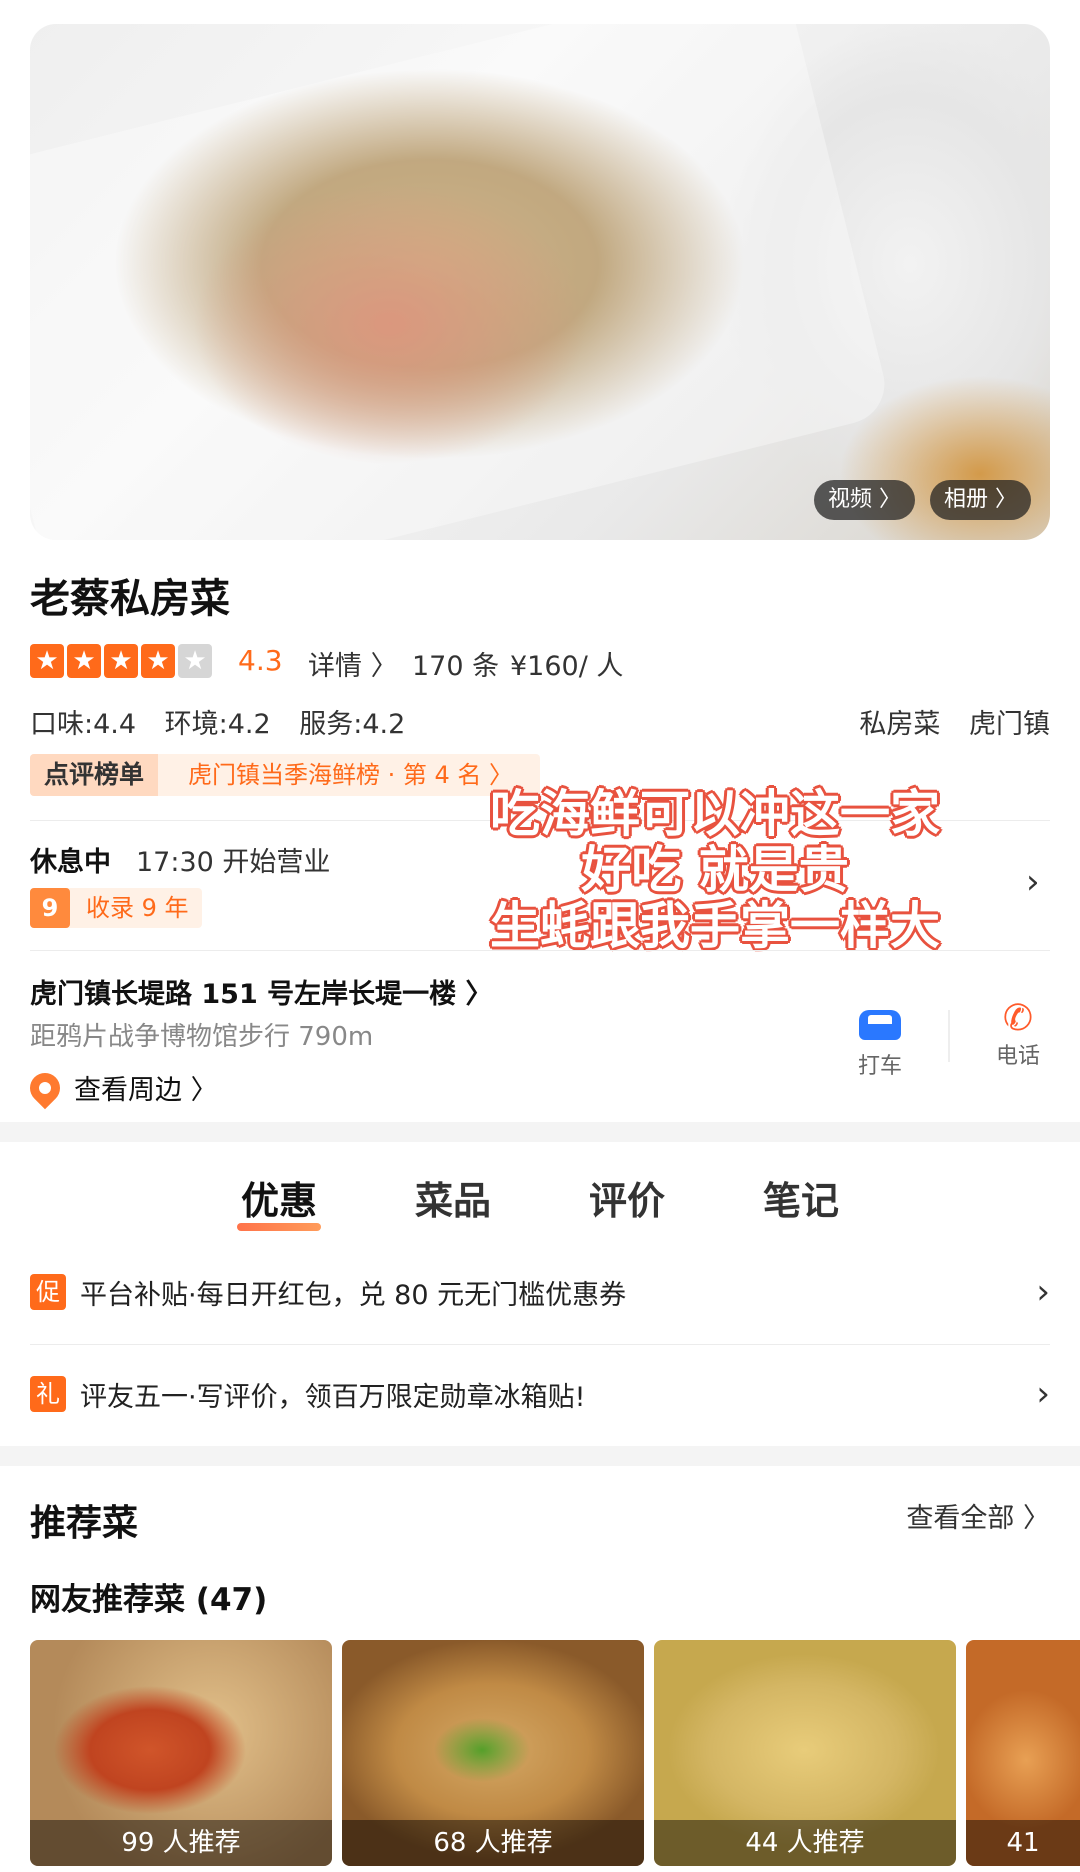 Image resolution: width=1080 pixels, height=1872 pixels. Describe the element at coordinates (1018, 1018) in the screenshot. I see `phone-icon: ✆` at that location.